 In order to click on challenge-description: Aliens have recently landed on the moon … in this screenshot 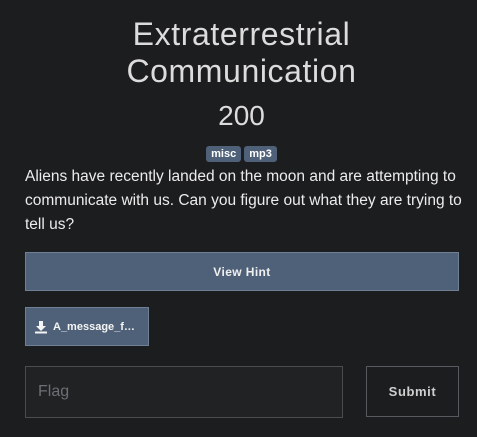, I will do `click(243, 200)`.